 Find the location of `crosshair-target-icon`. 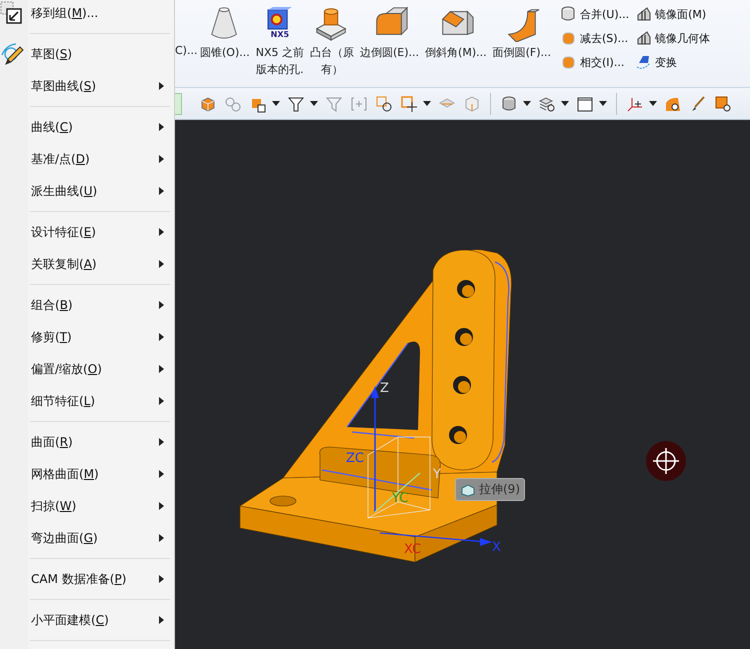

crosshair-target-icon is located at coordinates (666, 461).